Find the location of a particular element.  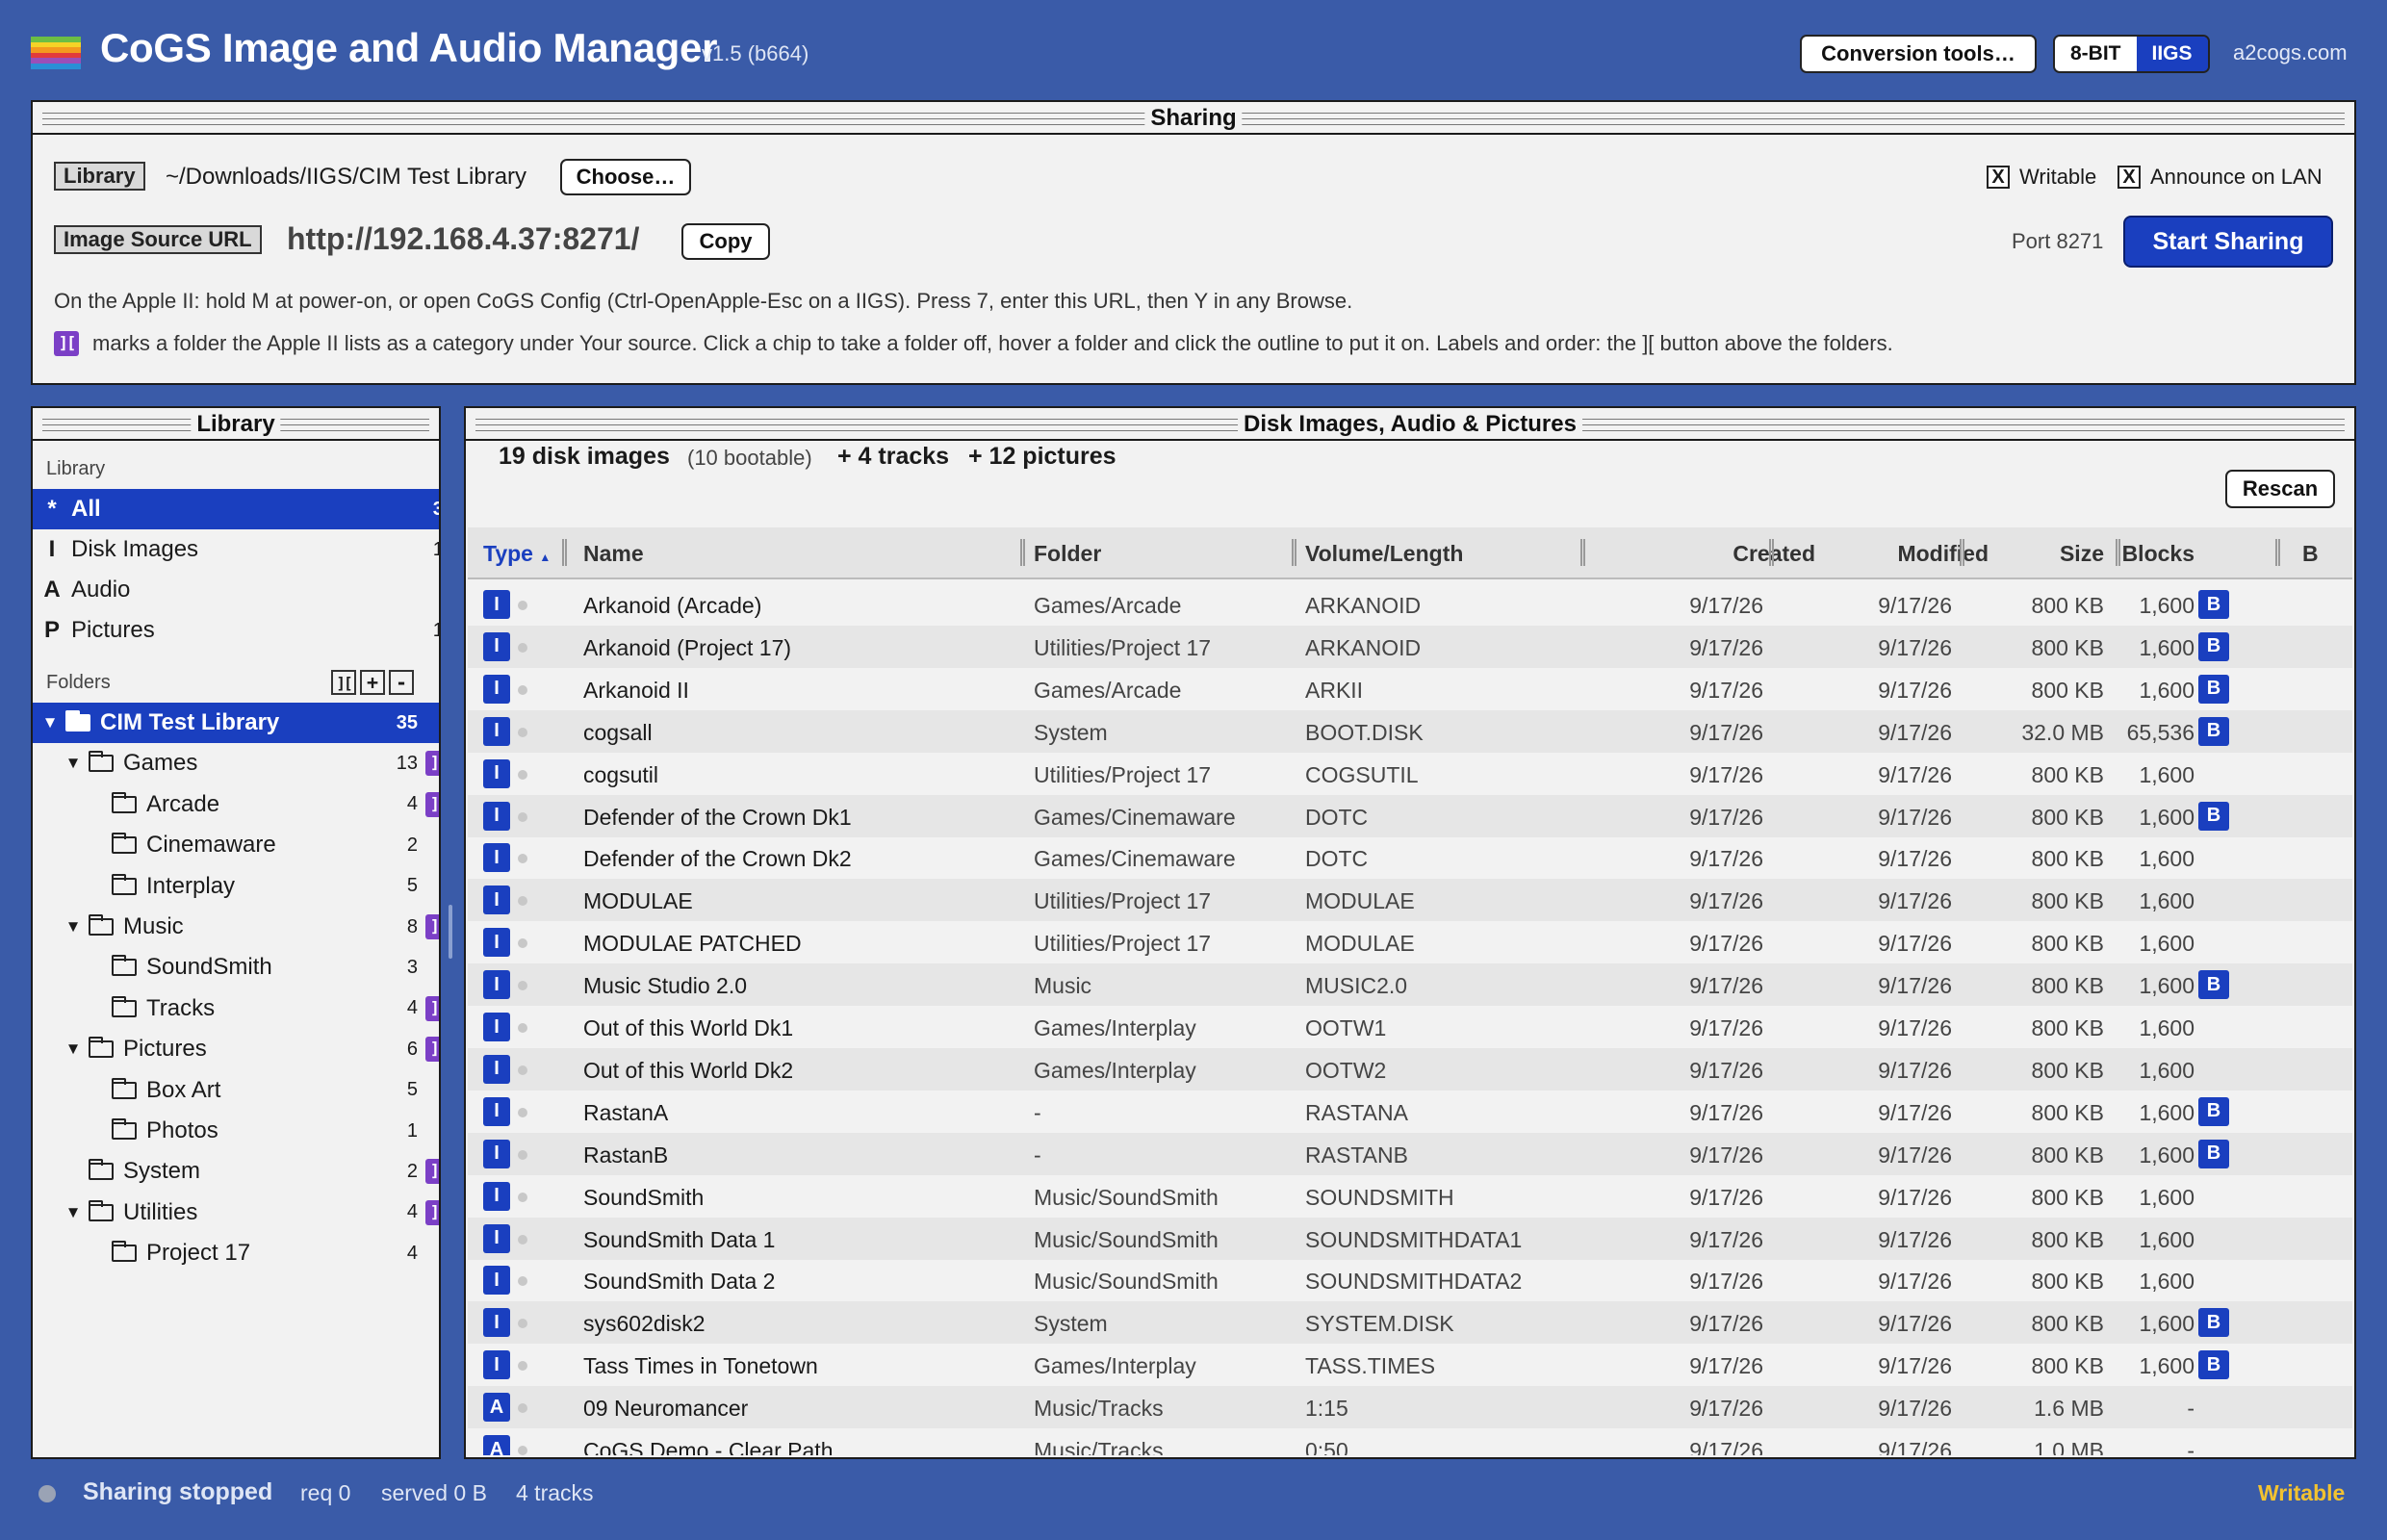

library-filter-audio: A Audio 4 is located at coordinates (236, 590).